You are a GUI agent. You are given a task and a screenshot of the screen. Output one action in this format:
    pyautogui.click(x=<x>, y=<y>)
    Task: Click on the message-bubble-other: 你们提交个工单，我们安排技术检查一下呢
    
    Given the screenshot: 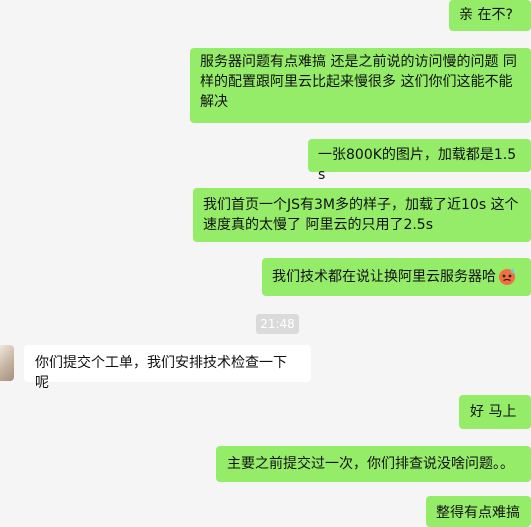 What is the action you would take?
    pyautogui.click(x=167, y=368)
    